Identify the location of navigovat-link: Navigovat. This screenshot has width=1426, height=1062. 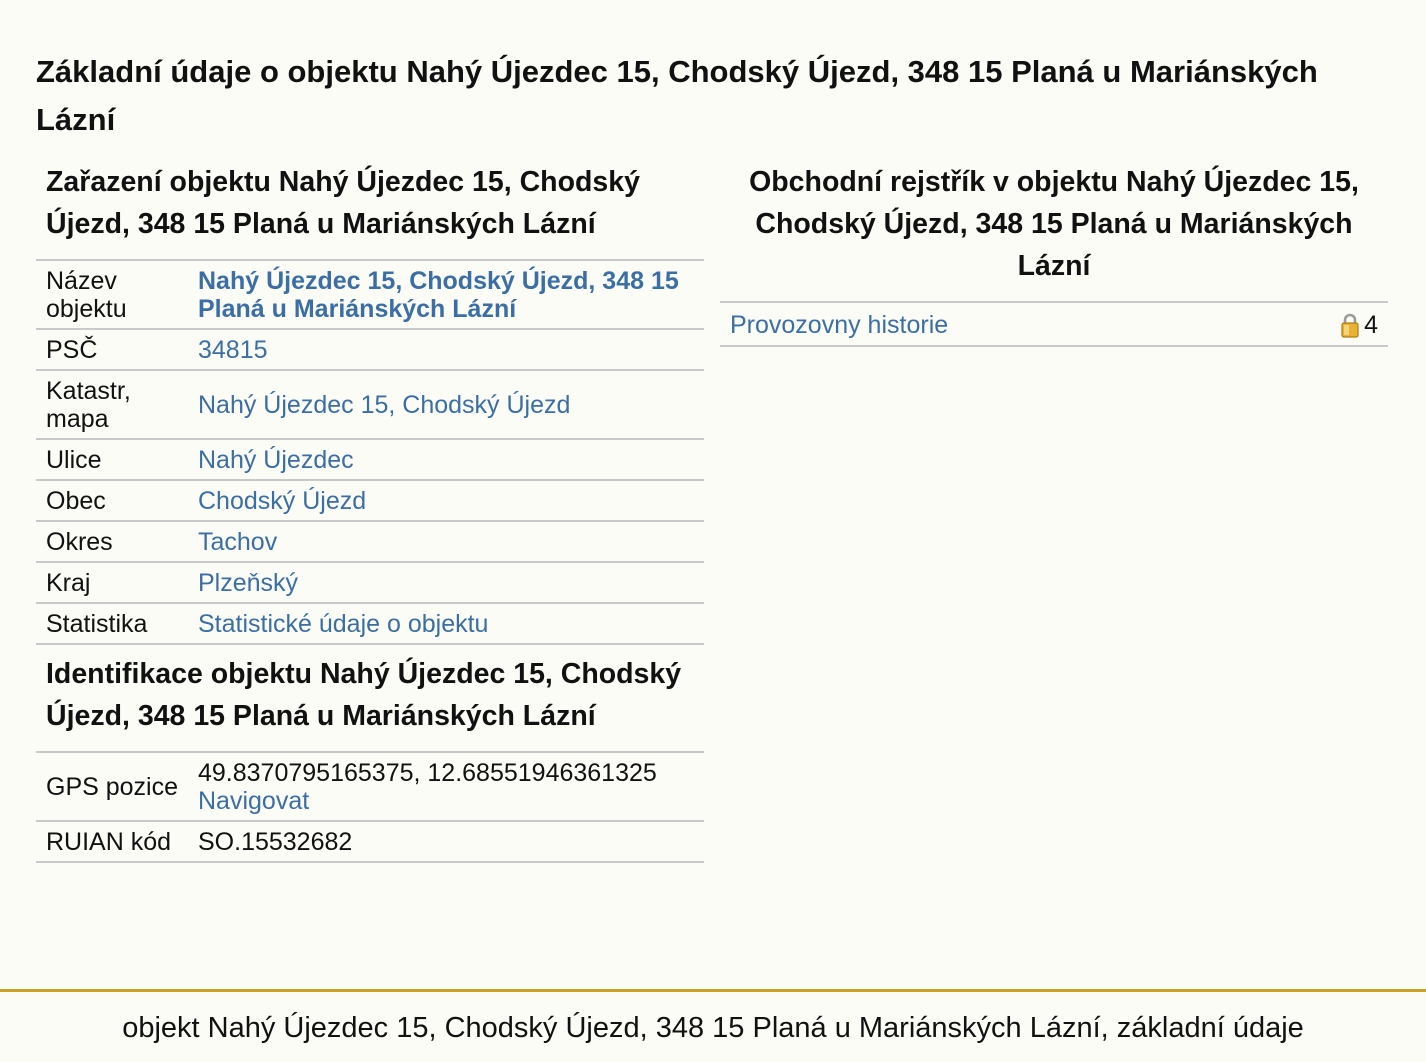
(253, 801).